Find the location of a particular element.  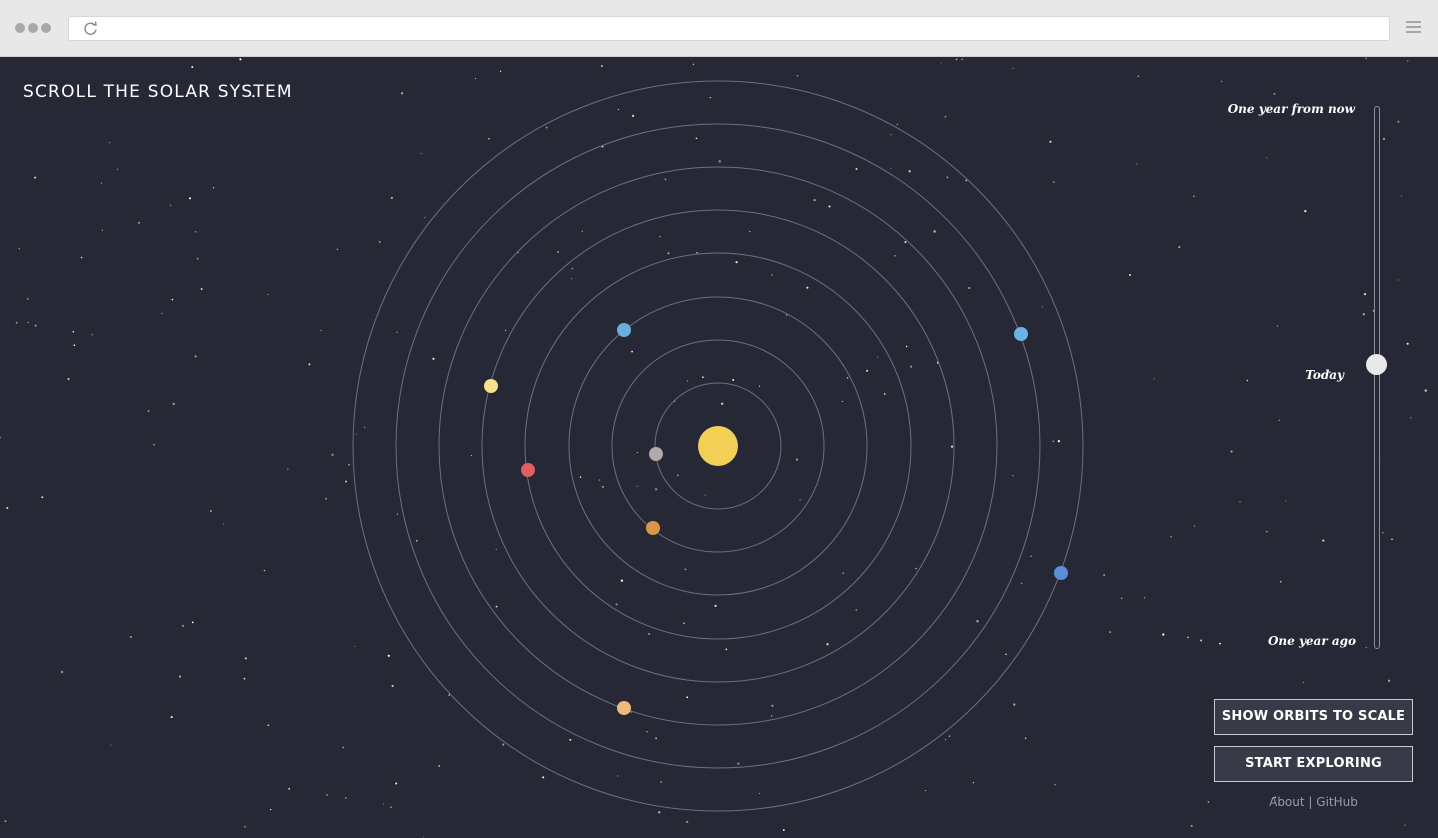

footer-links: About | GitHub is located at coordinates (1313, 802).